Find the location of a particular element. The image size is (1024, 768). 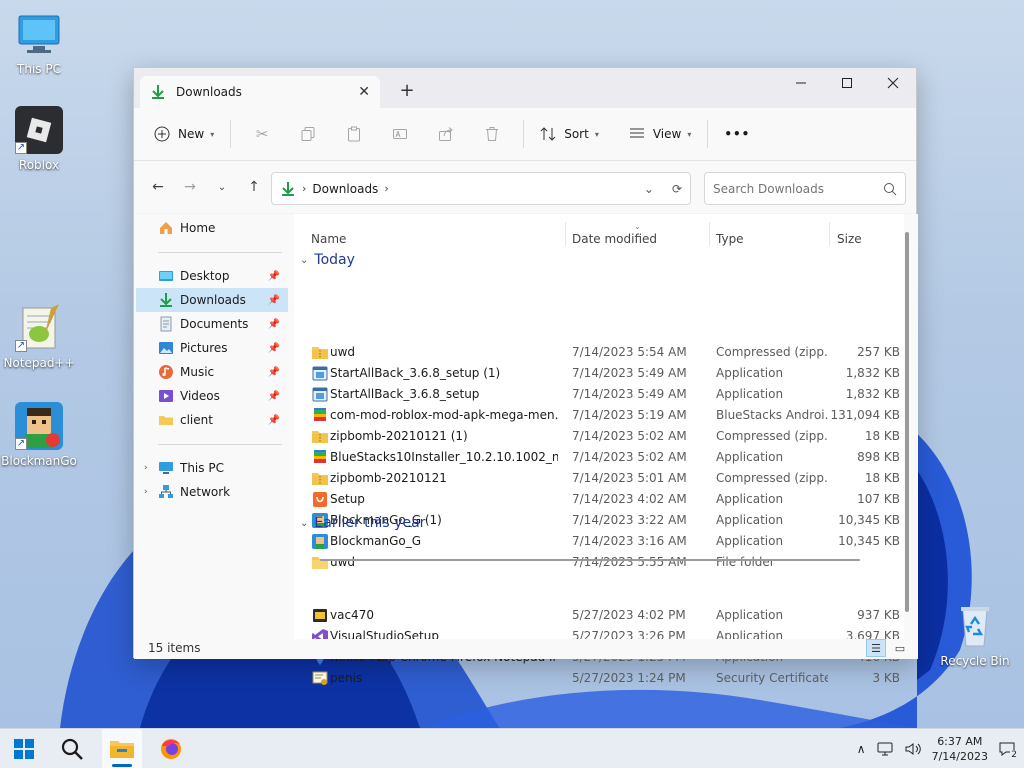

desktop-icon-recycle-bin: Recycle Bin is located at coordinates (975, 635).